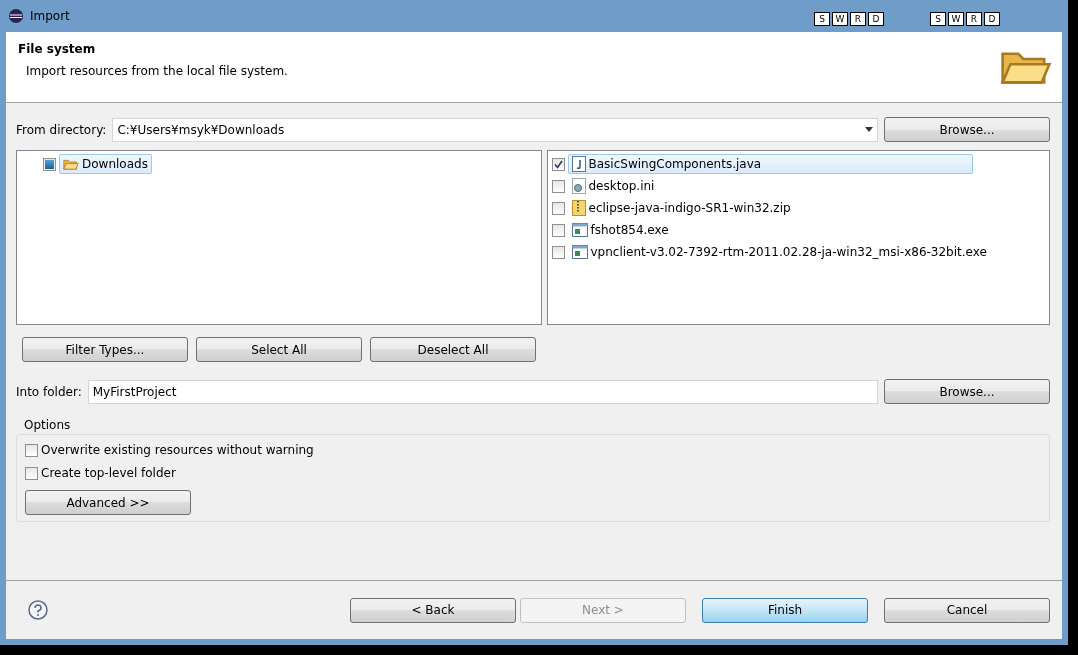  What do you see at coordinates (578, 186) in the screenshot?
I see `settings-file-icon` at bounding box center [578, 186].